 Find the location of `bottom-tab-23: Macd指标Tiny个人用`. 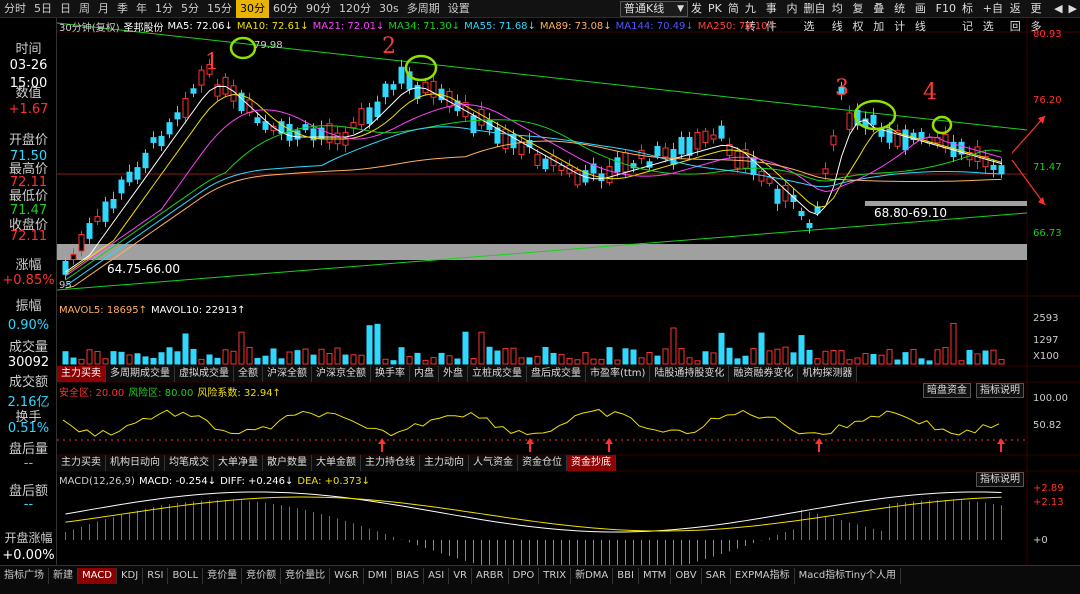

bottom-tab-23: Macd指标Tiny个人用 is located at coordinates (848, 576).